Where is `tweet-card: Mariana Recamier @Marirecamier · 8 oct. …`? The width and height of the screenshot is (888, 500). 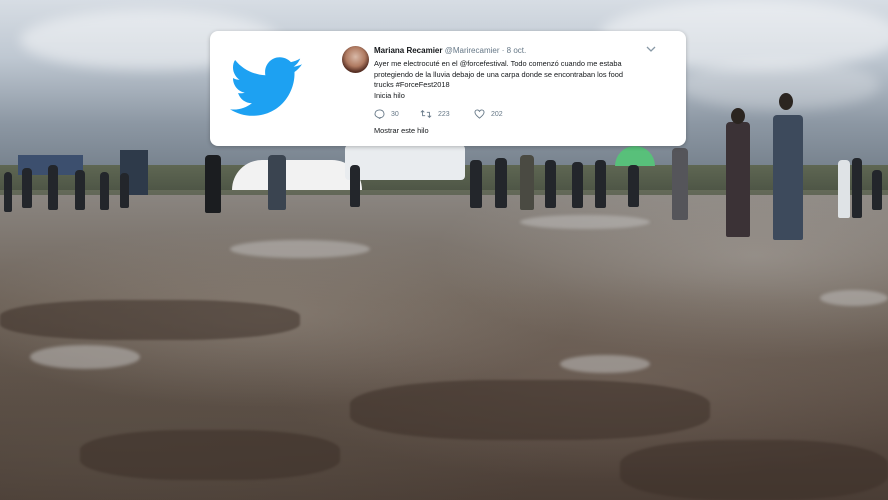
tweet-card: Mariana Recamier @Marirecamier · 8 oct. … is located at coordinates (448, 88).